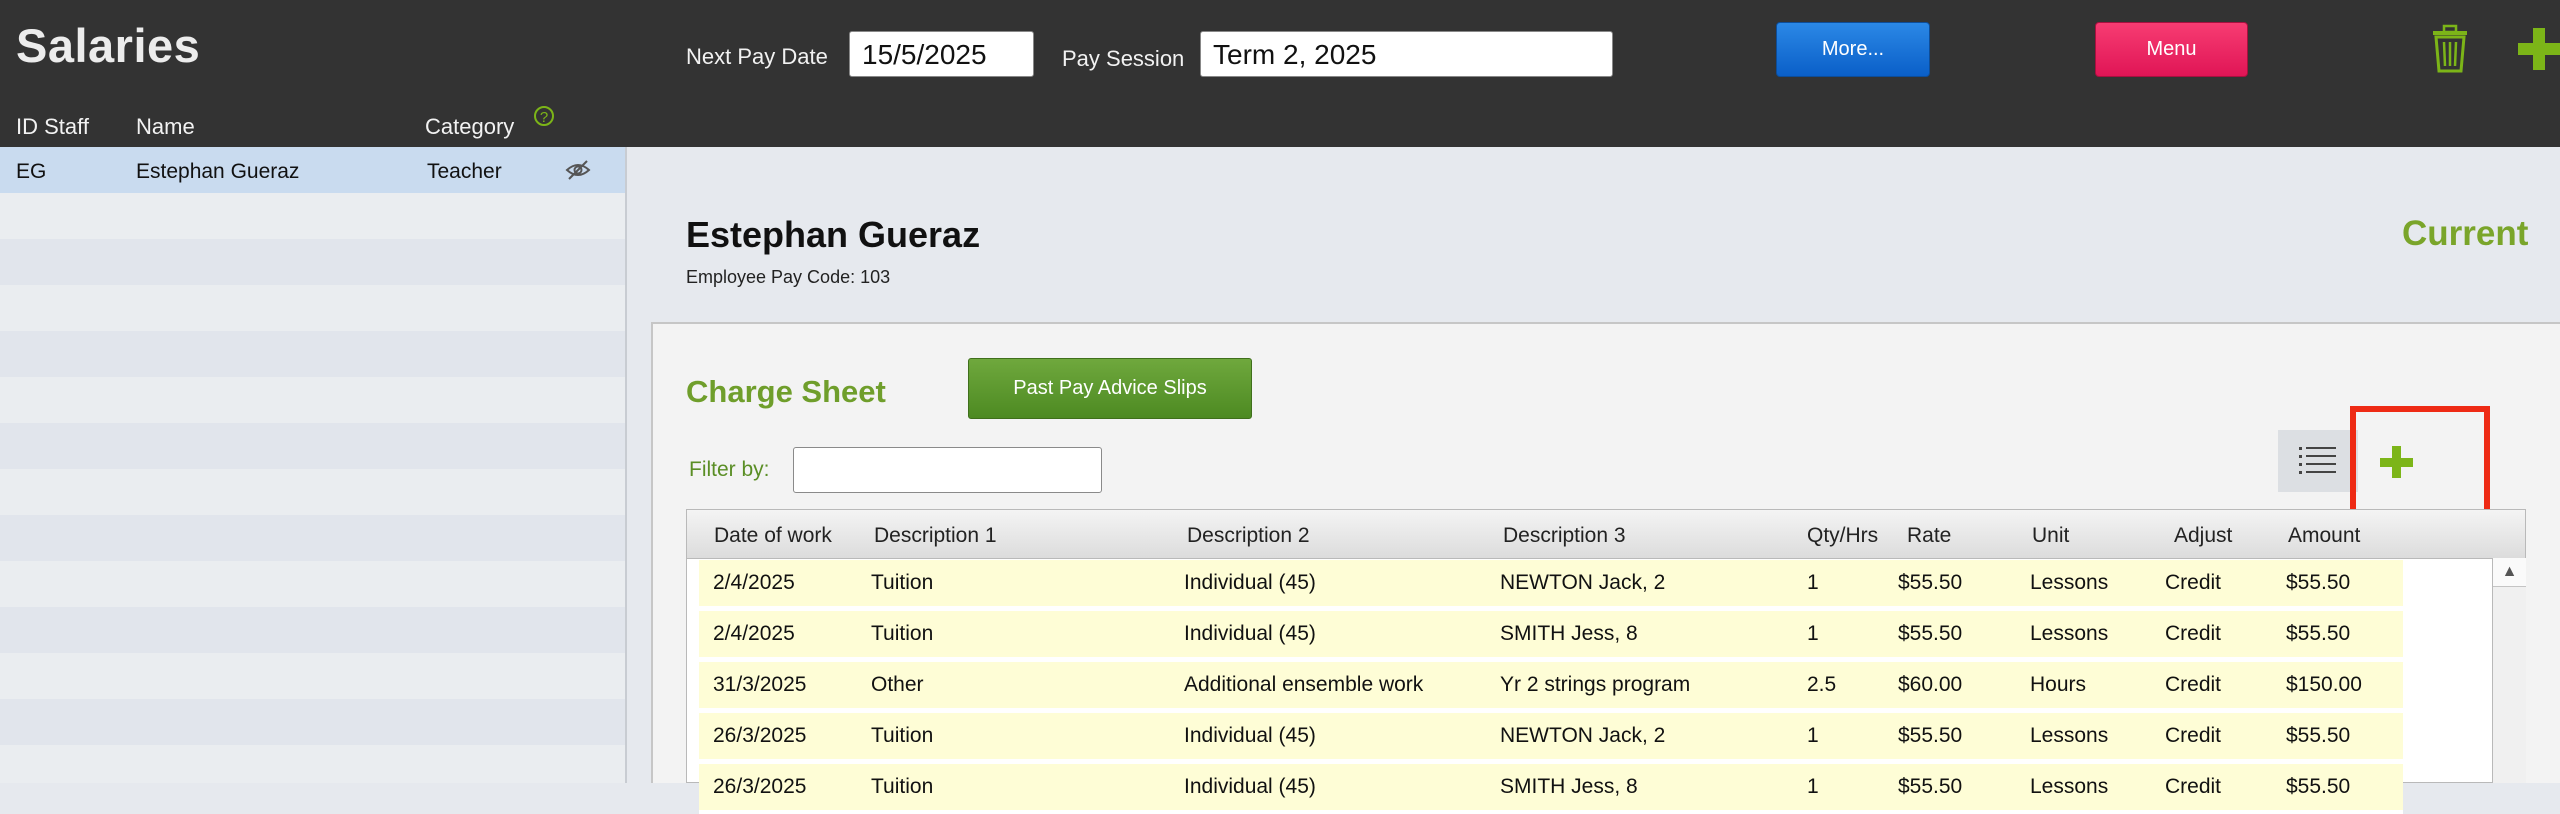 Image resolution: width=2560 pixels, height=814 pixels. Describe the element at coordinates (2324, 684) in the screenshot. I see `cell-amount: $150.00` at that location.